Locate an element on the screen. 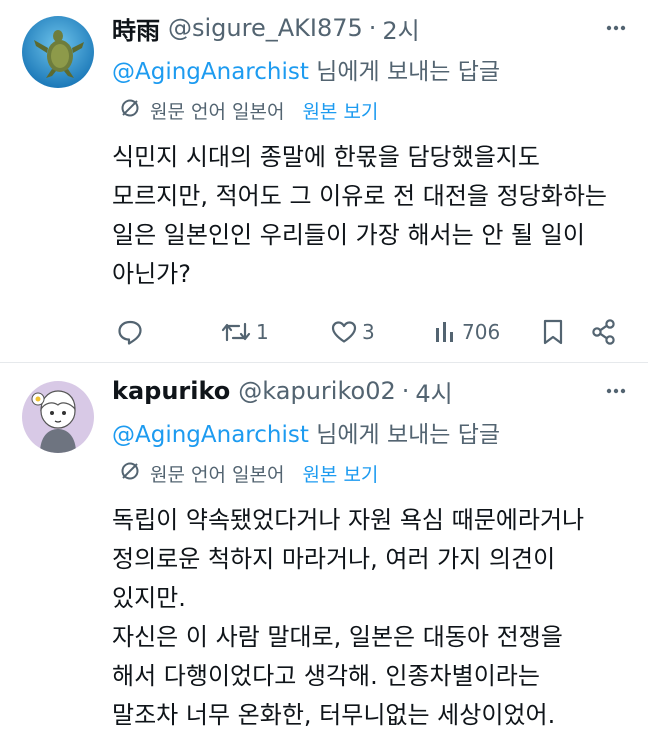 The height and width of the screenshot is (740, 648). display-name: kapuriko is located at coordinates (171, 391).